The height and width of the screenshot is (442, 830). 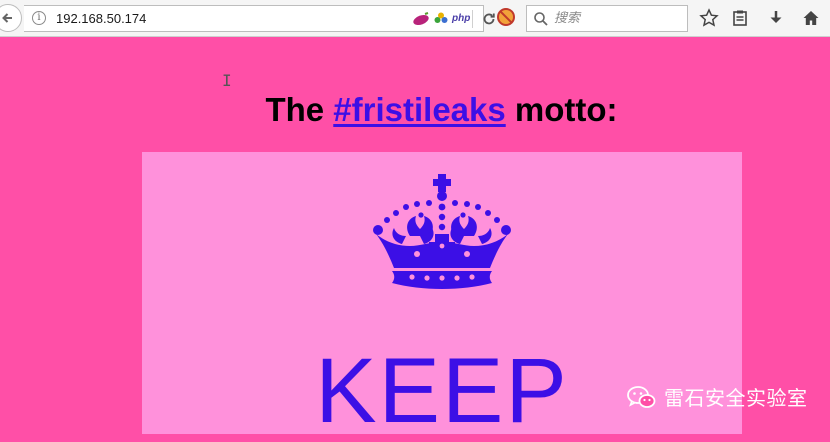 I want to click on watermark-text: 雷石安全实验室, so click(x=736, y=398).